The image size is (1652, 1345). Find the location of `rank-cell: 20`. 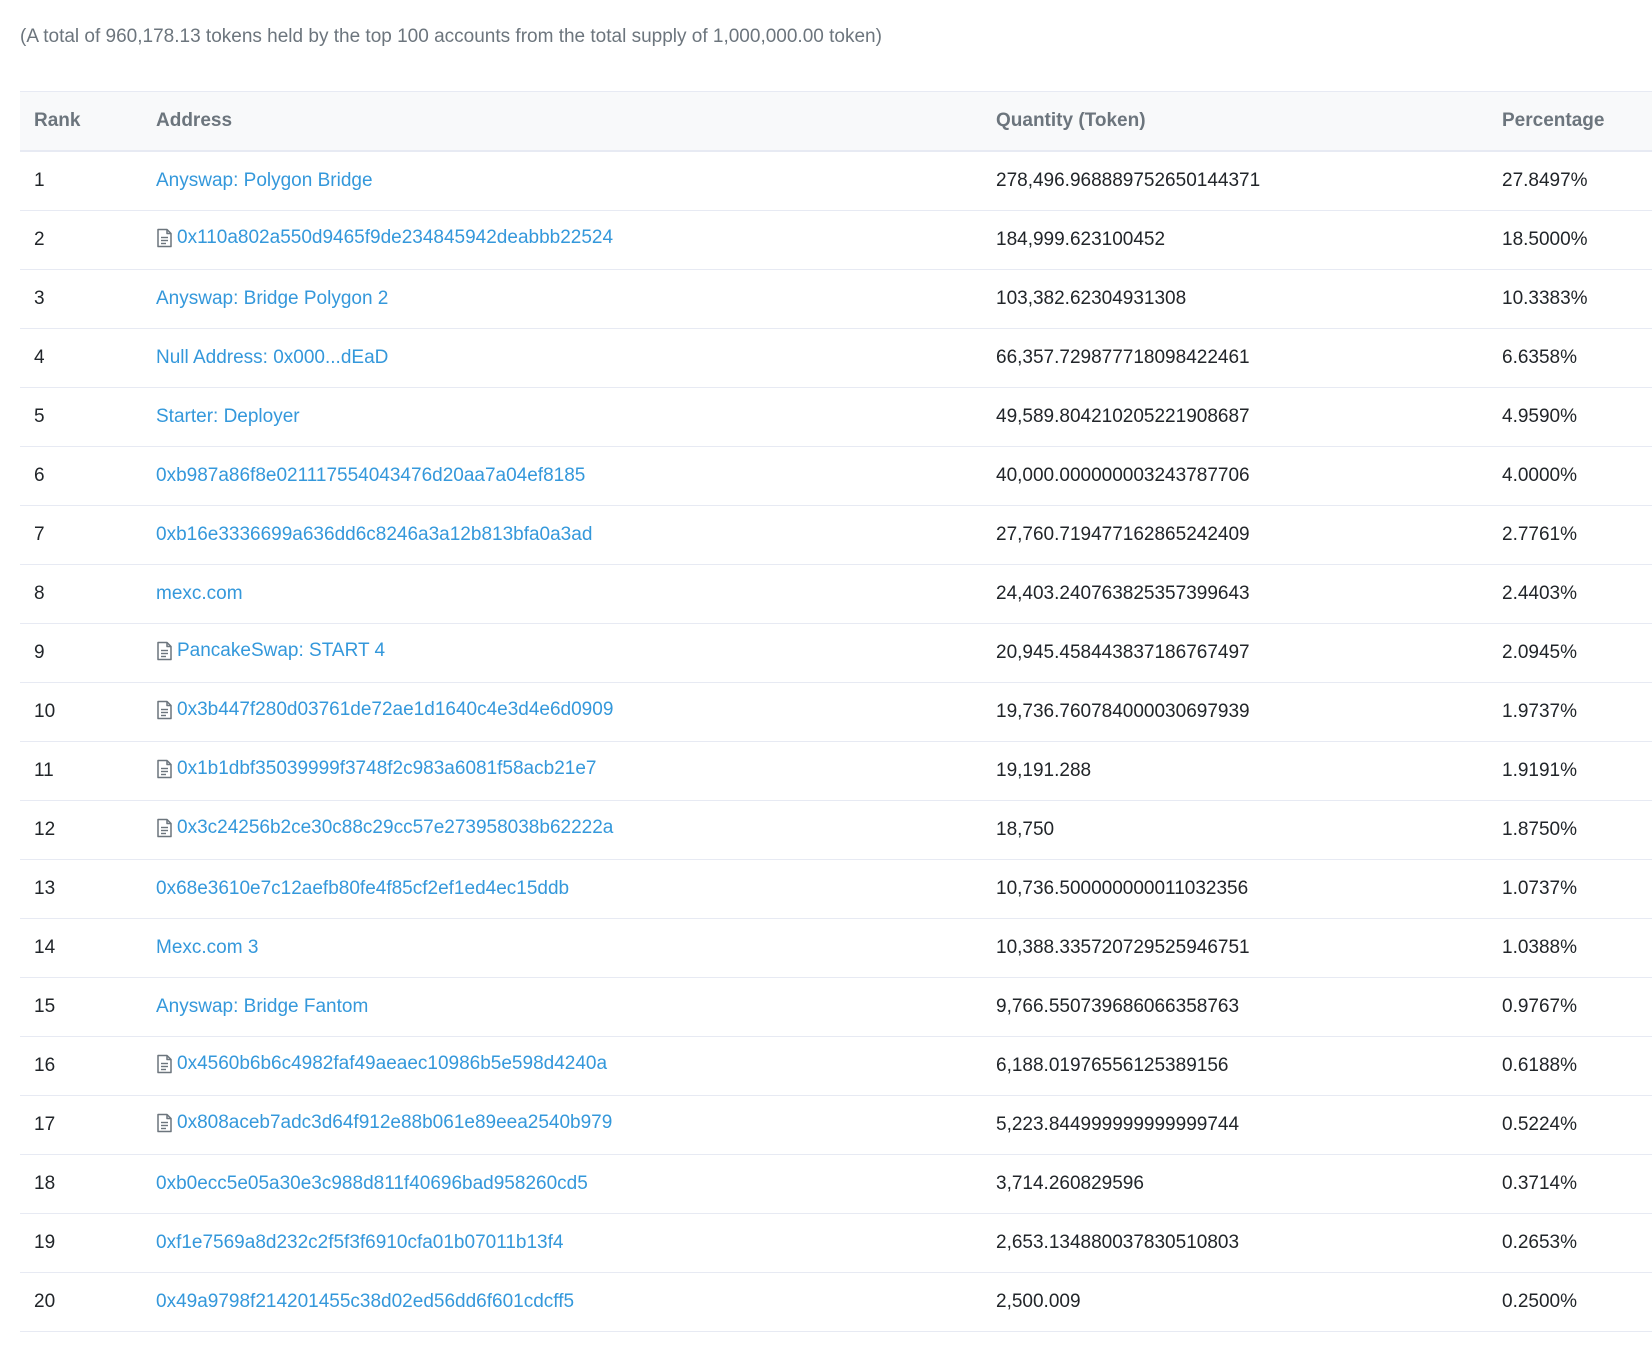

rank-cell: 20 is located at coordinates (88, 1302).